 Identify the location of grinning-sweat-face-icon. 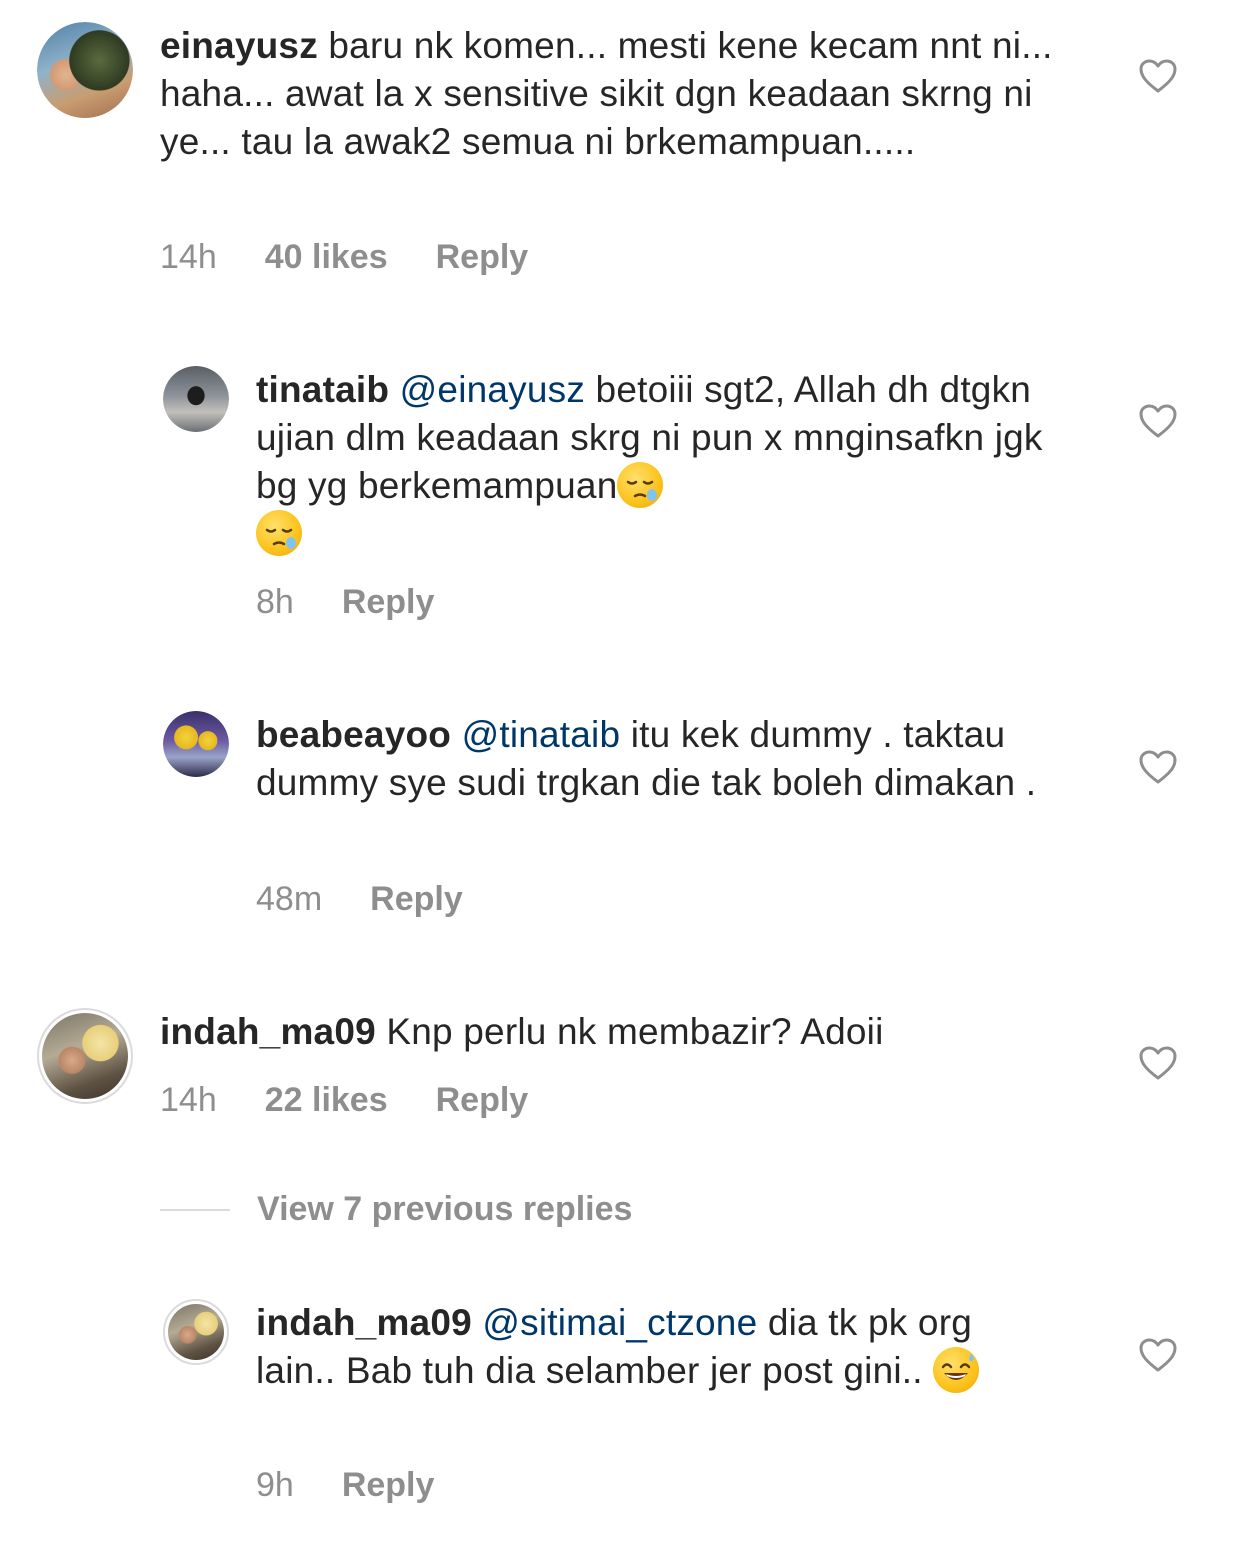
(956, 1370).